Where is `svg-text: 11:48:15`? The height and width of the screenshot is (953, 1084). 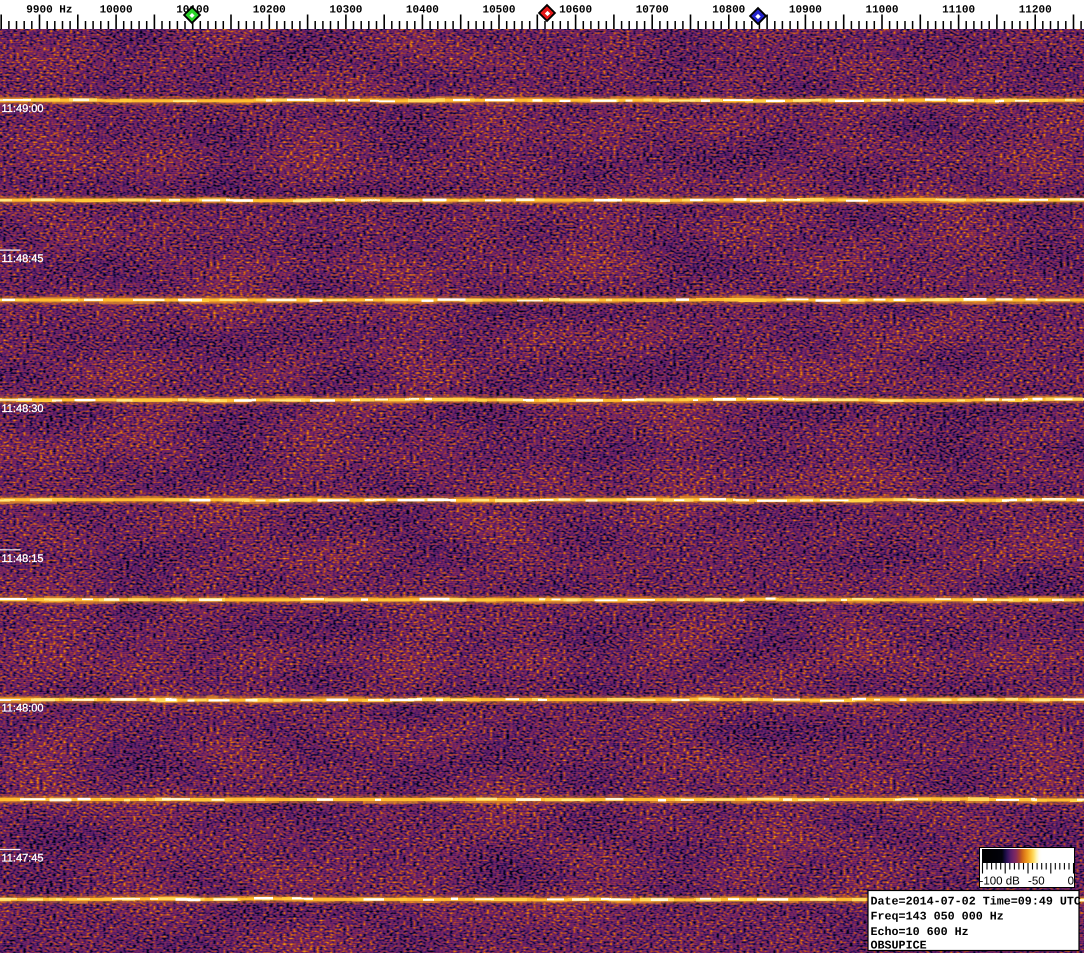
svg-text: 11:48:15 is located at coordinates (23, 559).